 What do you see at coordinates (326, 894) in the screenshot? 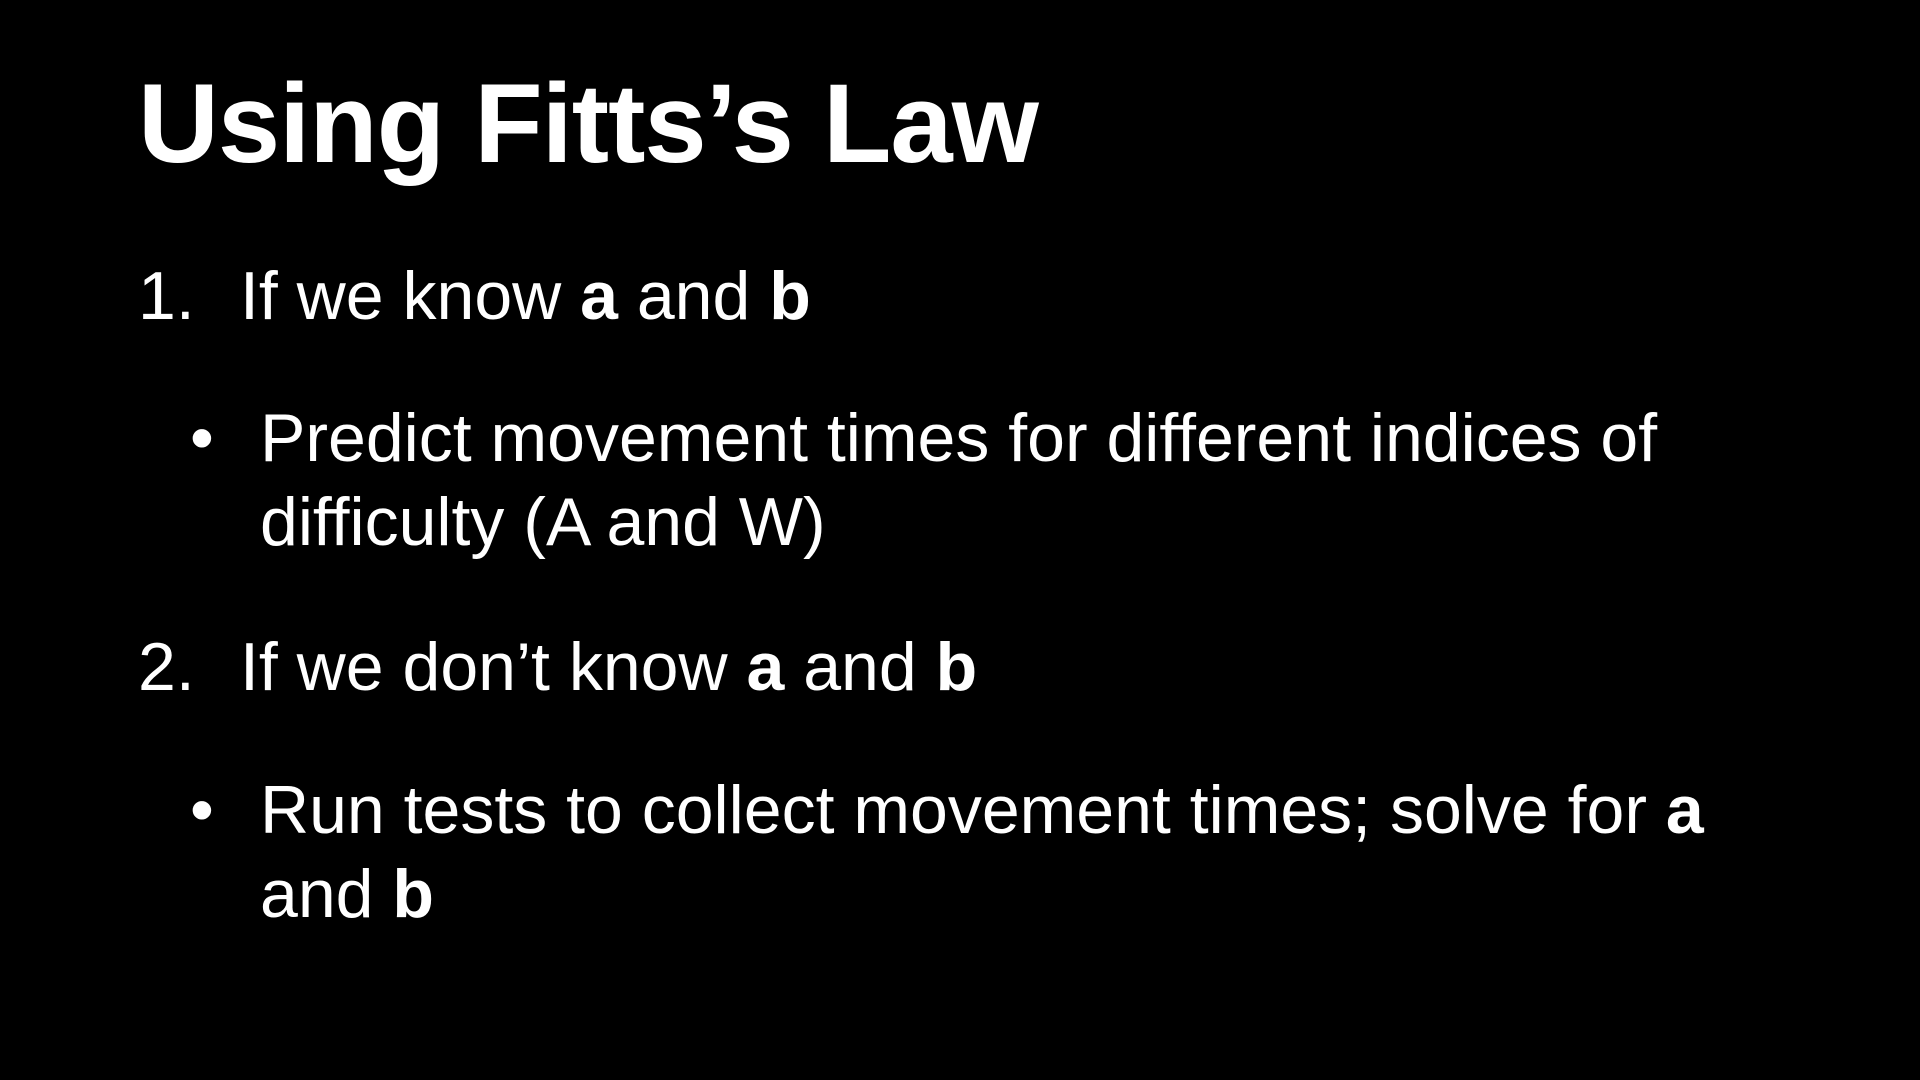
I see `sub-bullet-2-text-mid: and` at bounding box center [326, 894].